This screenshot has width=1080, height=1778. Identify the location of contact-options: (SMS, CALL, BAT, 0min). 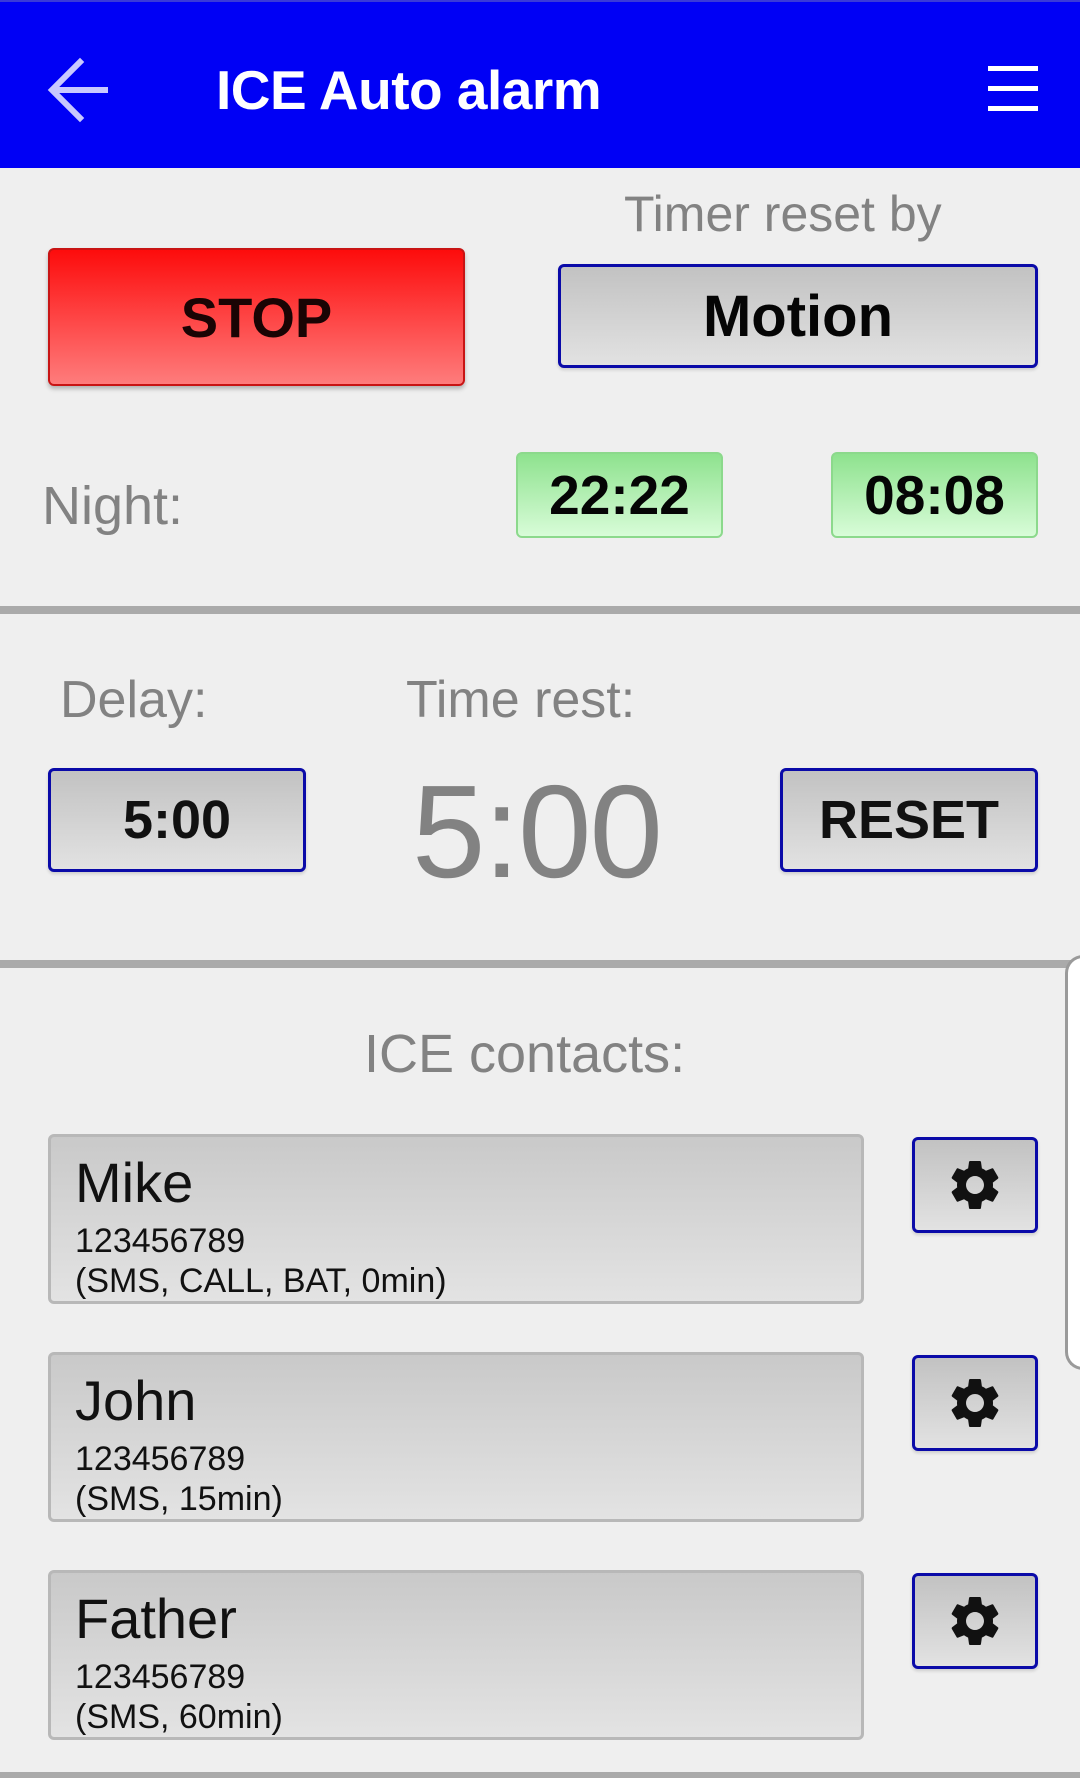
(261, 1281).